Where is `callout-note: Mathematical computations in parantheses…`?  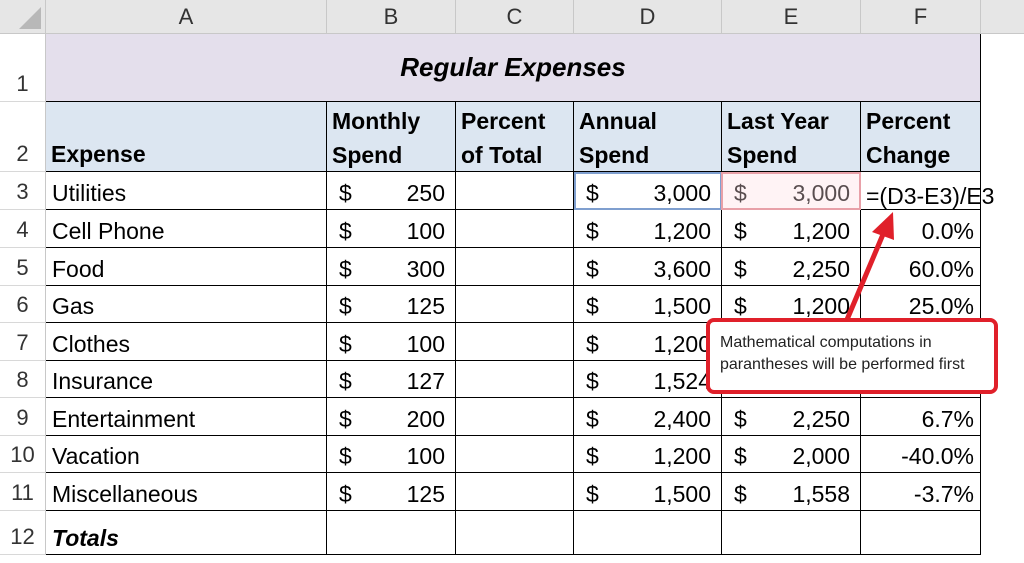
callout-note: Mathematical computations in parantheses… is located at coordinates (852, 356).